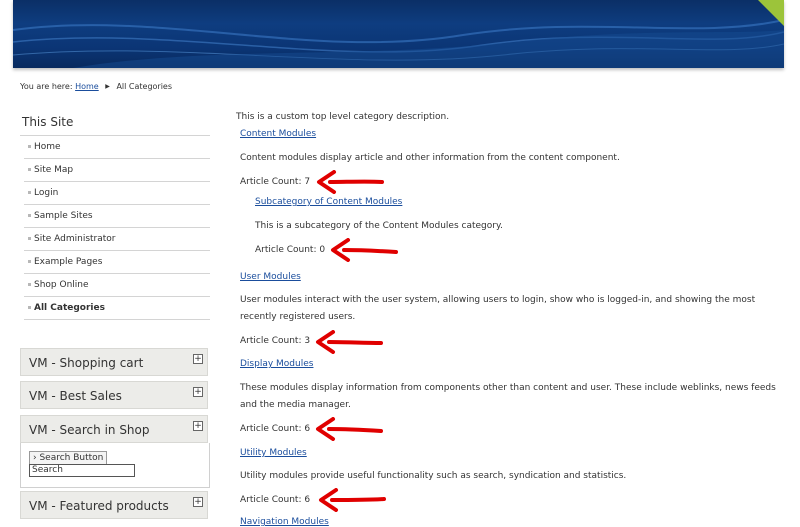 The image size is (800, 527). I want to click on module-search-in-shop-header: VM - Search in Shop +, so click(114, 429).